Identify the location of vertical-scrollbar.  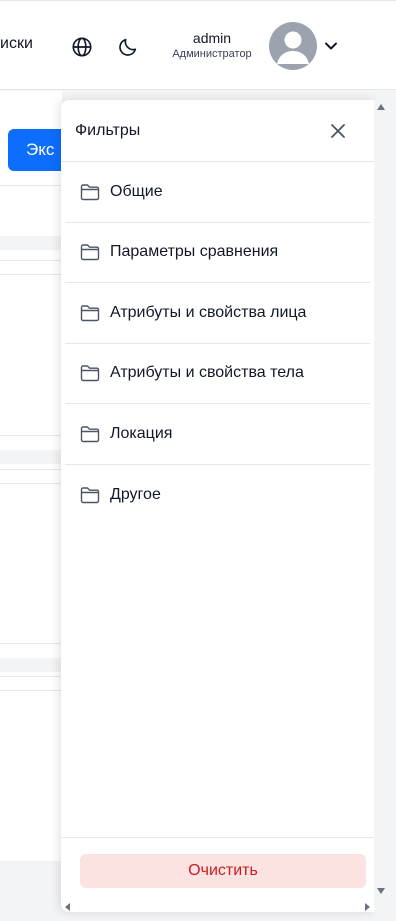
(381, 506).